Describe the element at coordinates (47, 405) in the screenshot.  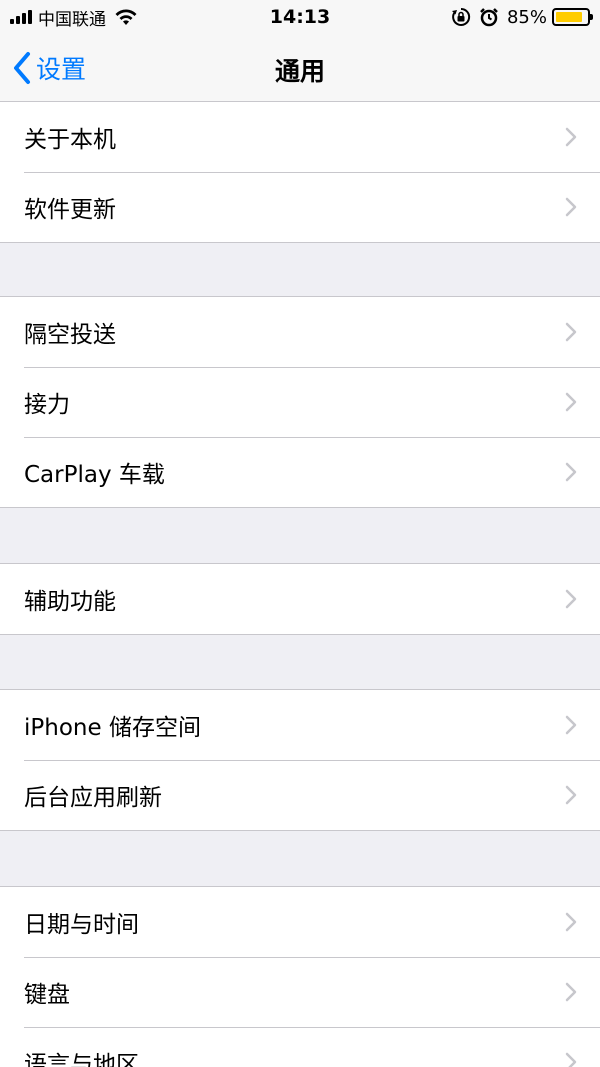
I see `settings-item-label: 接力` at that location.